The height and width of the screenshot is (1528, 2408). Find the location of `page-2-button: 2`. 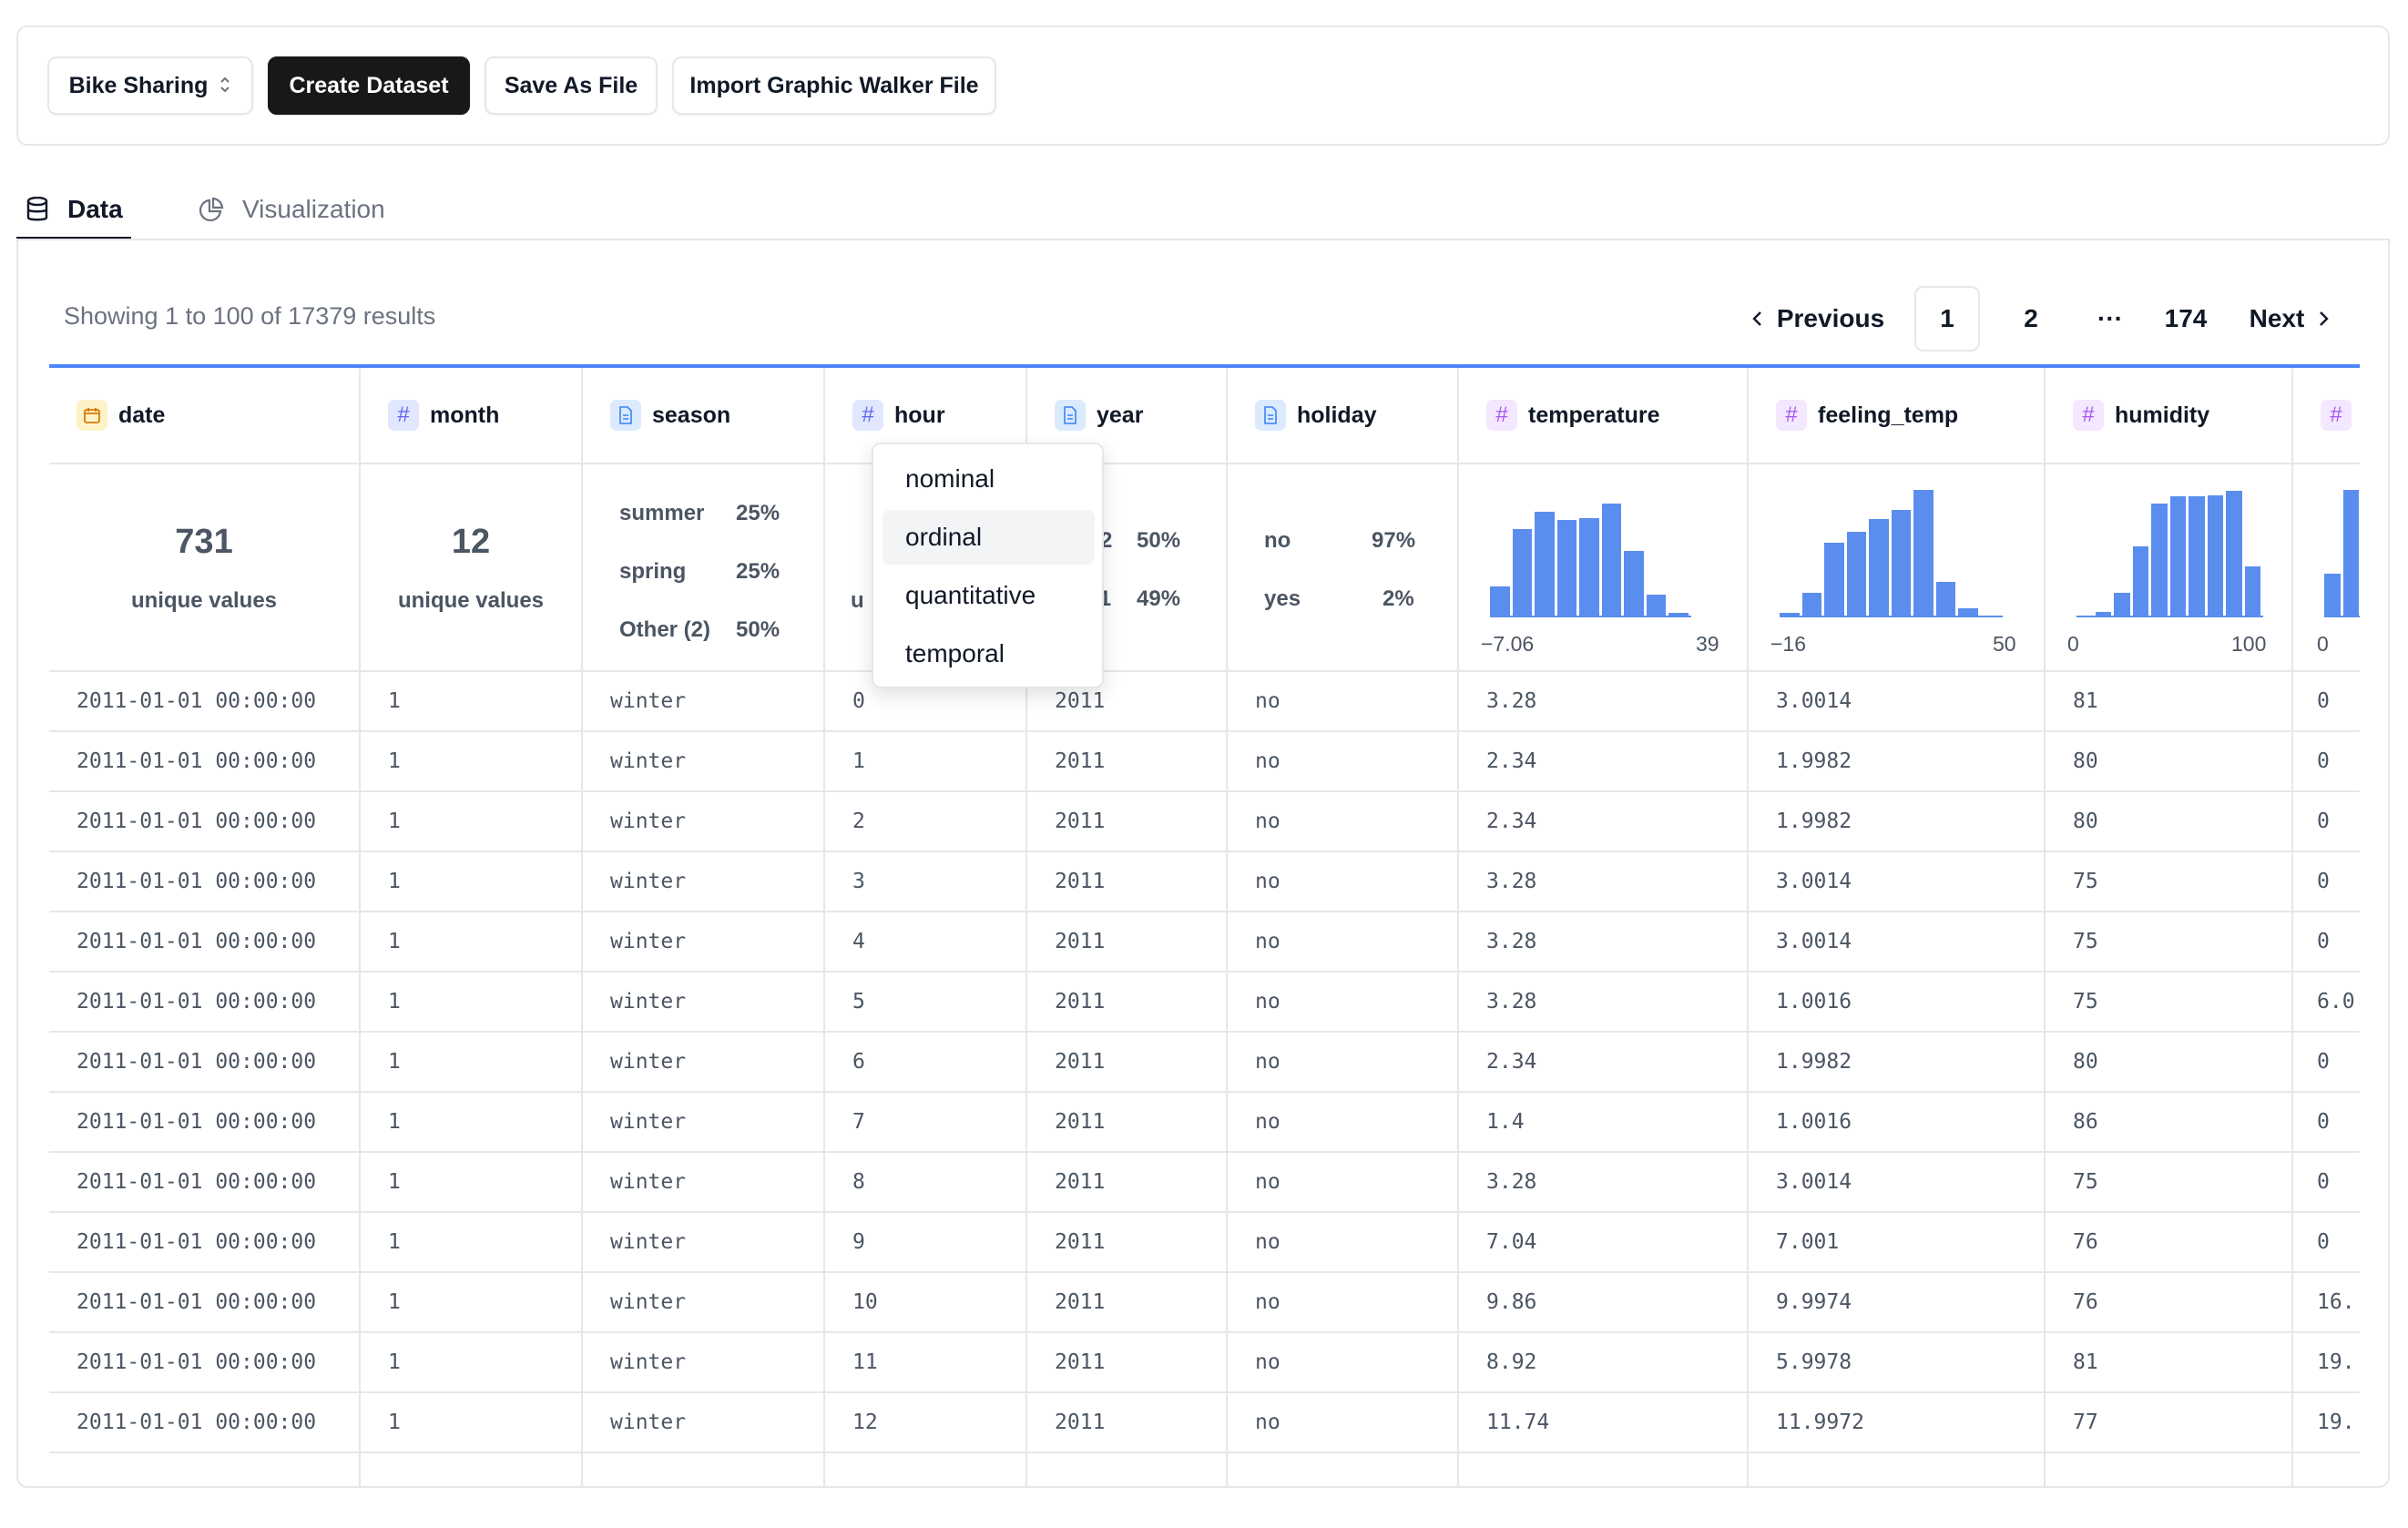

page-2-button: 2 is located at coordinates (2031, 318).